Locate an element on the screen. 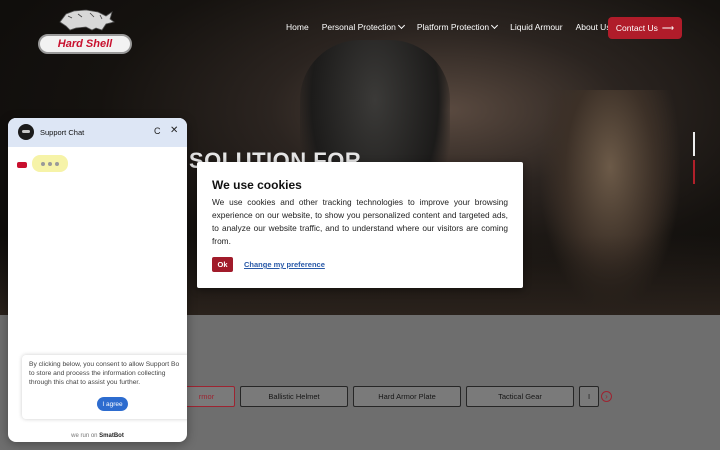 The width and height of the screenshot is (720, 450). tab-partial: I is located at coordinates (589, 396).